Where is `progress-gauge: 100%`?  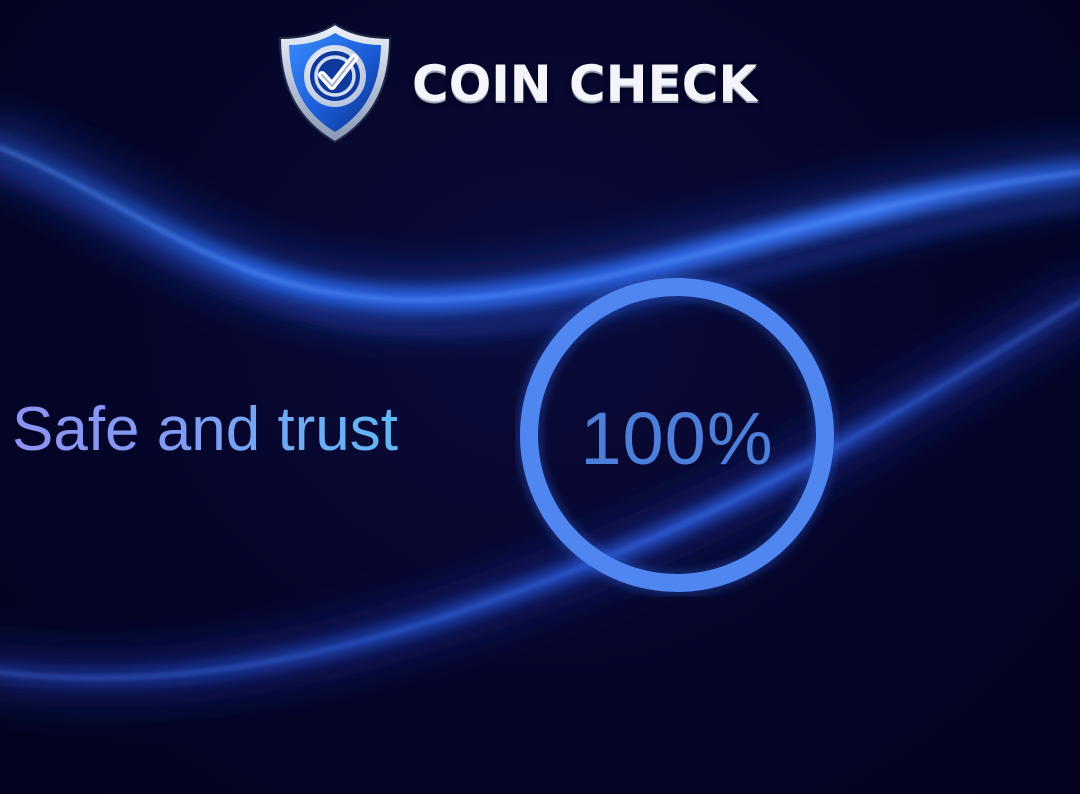 progress-gauge: 100% is located at coordinates (677, 435).